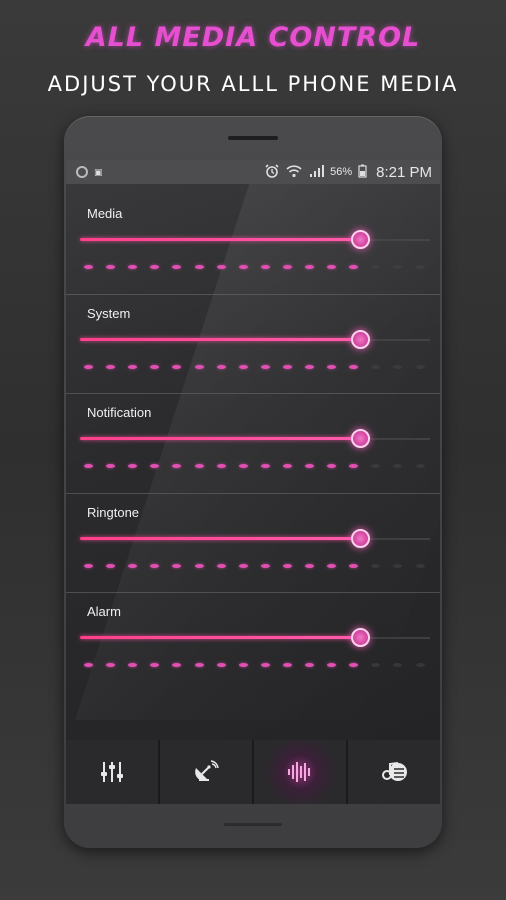 The height and width of the screenshot is (900, 506). What do you see at coordinates (119, 412) in the screenshot?
I see `volume-label: Notification` at bounding box center [119, 412].